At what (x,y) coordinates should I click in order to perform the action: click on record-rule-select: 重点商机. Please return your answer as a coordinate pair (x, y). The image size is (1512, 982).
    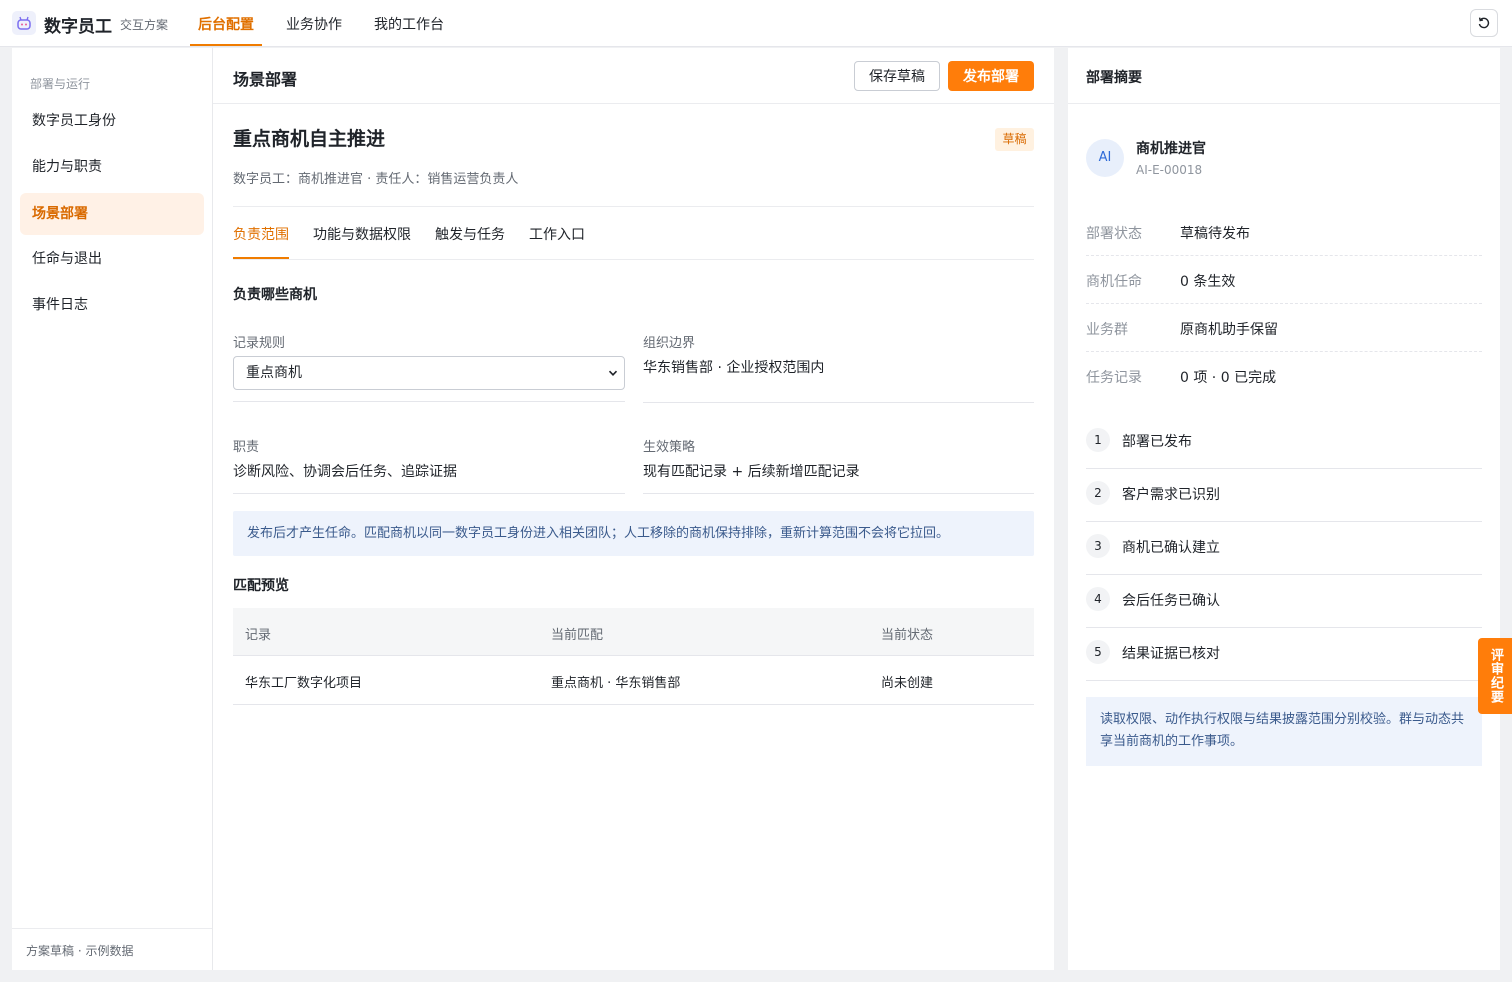
    Looking at the image, I should click on (429, 373).